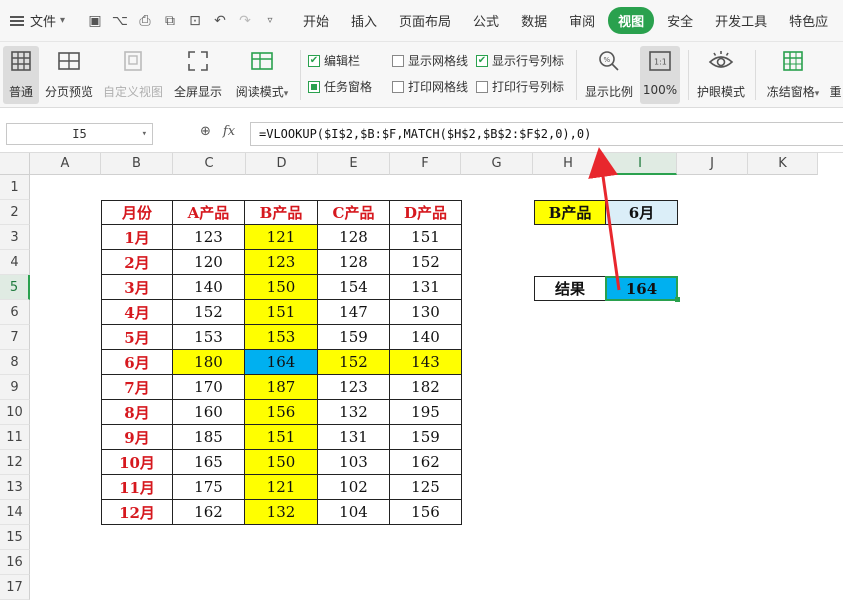 The height and width of the screenshot is (601, 843). Describe the element at coordinates (281, 387) in the screenshot. I see `value-cell: 187` at that location.